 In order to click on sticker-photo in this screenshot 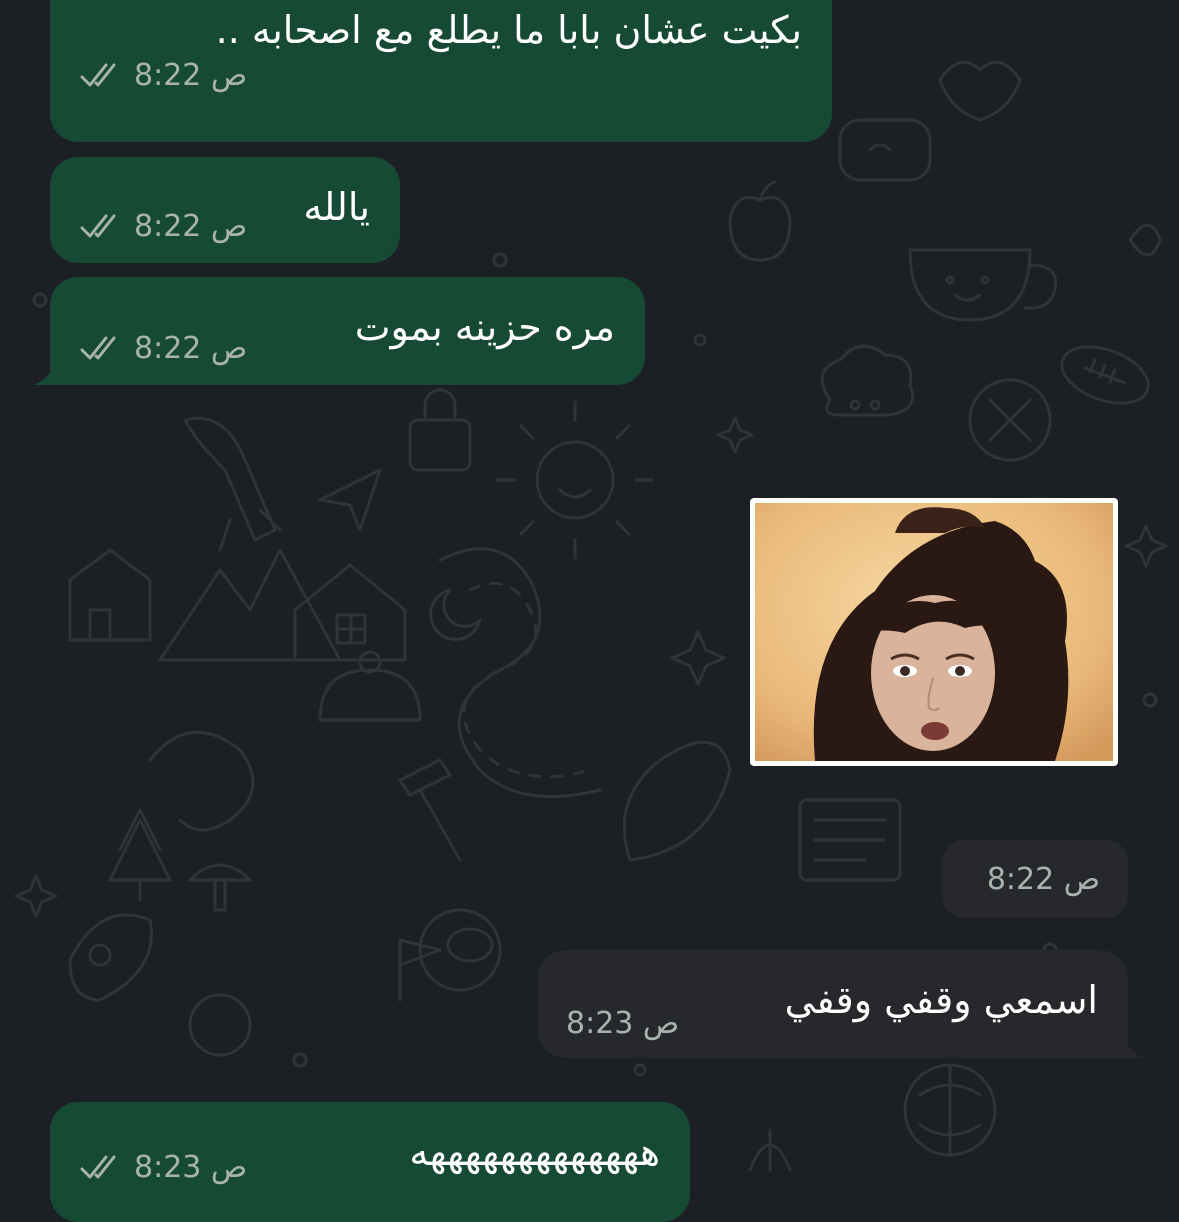, I will do `click(934, 632)`.